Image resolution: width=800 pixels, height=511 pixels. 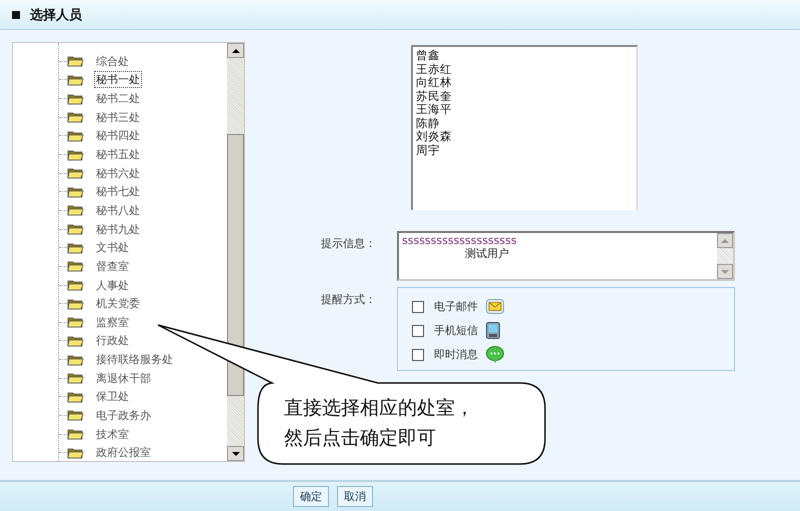 I want to click on department-item: 技术室, so click(x=112, y=434).